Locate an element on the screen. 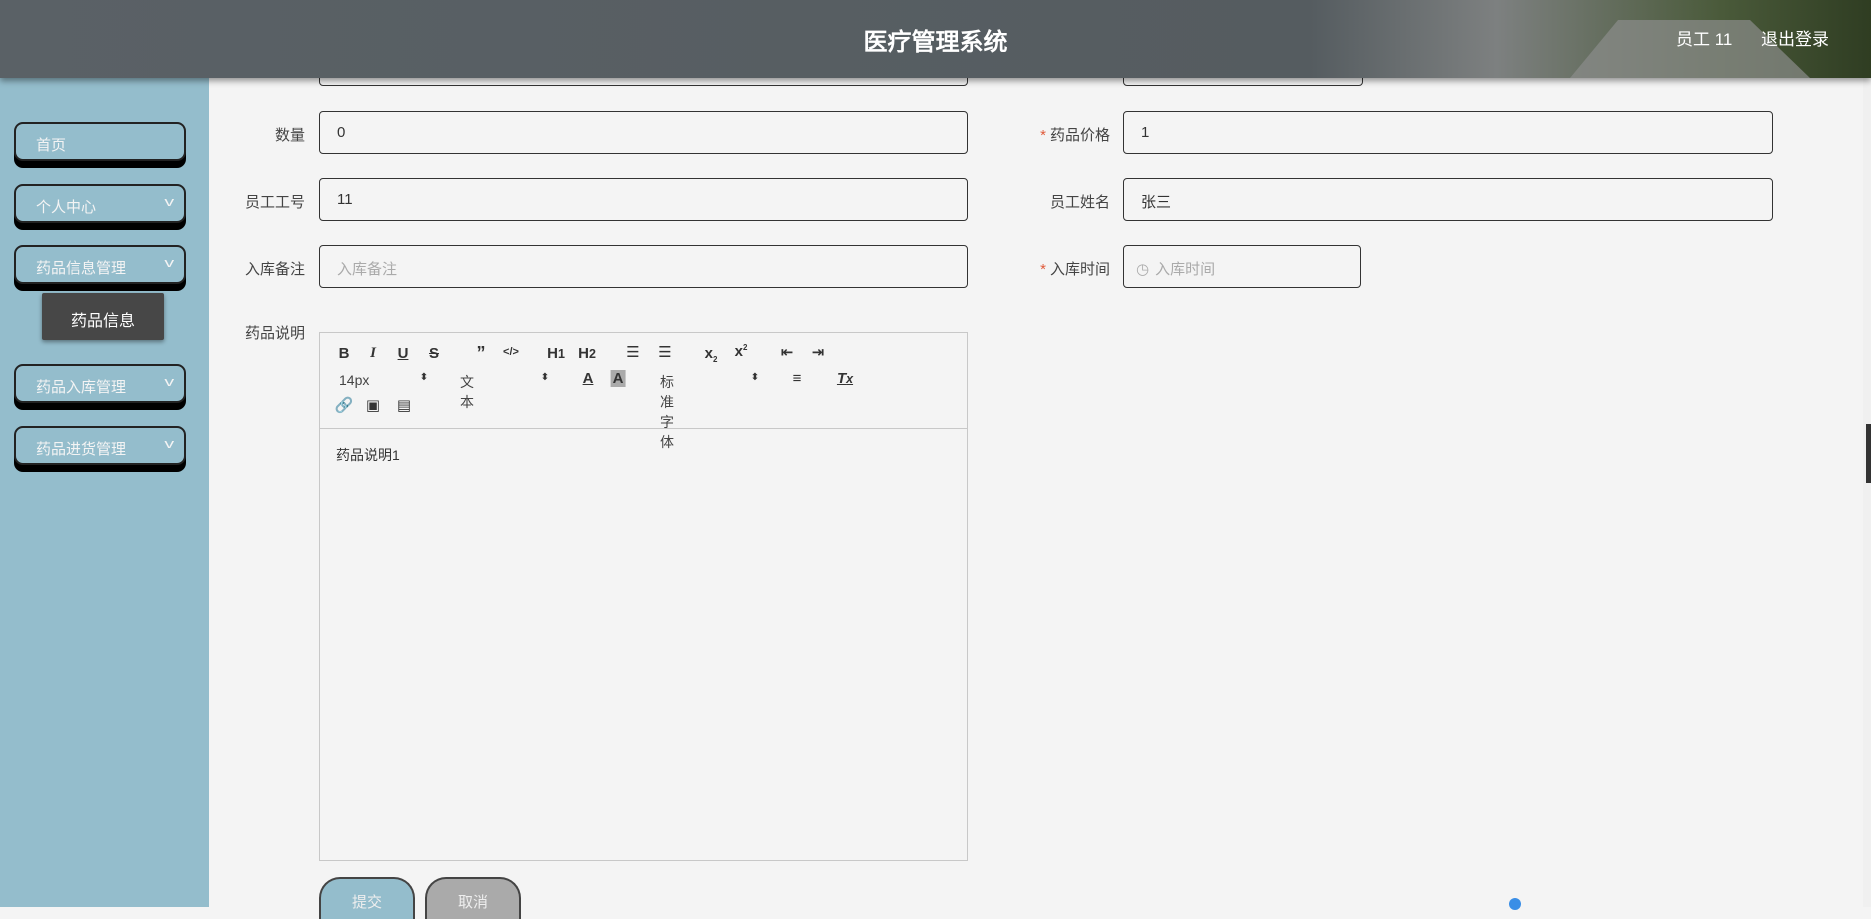  background-color-icon: A is located at coordinates (618, 378).